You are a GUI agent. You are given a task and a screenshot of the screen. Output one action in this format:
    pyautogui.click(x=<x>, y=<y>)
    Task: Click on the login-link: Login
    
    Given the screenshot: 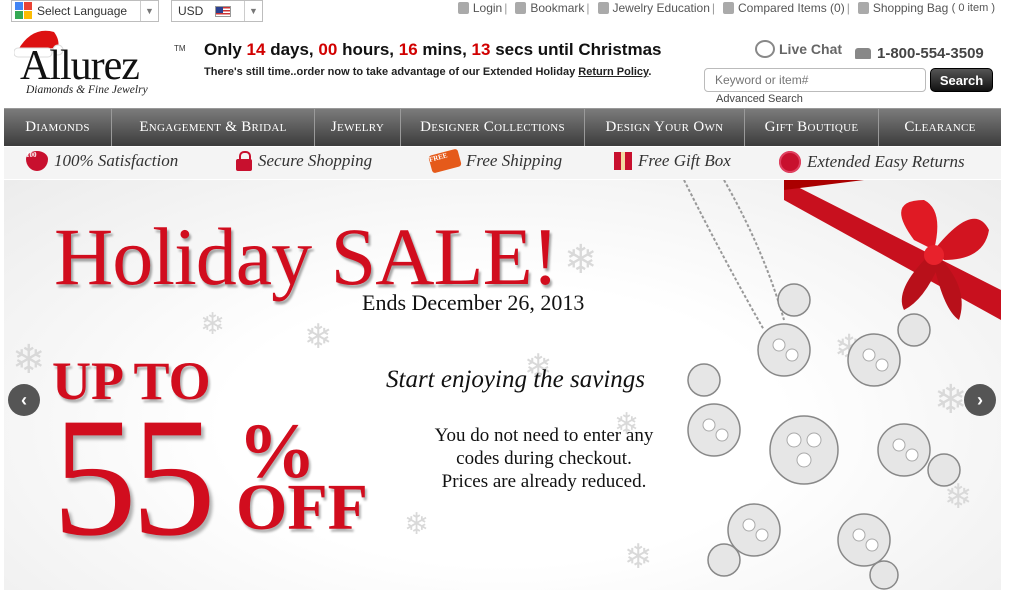 What is the action you would take?
    pyautogui.click(x=477, y=8)
    